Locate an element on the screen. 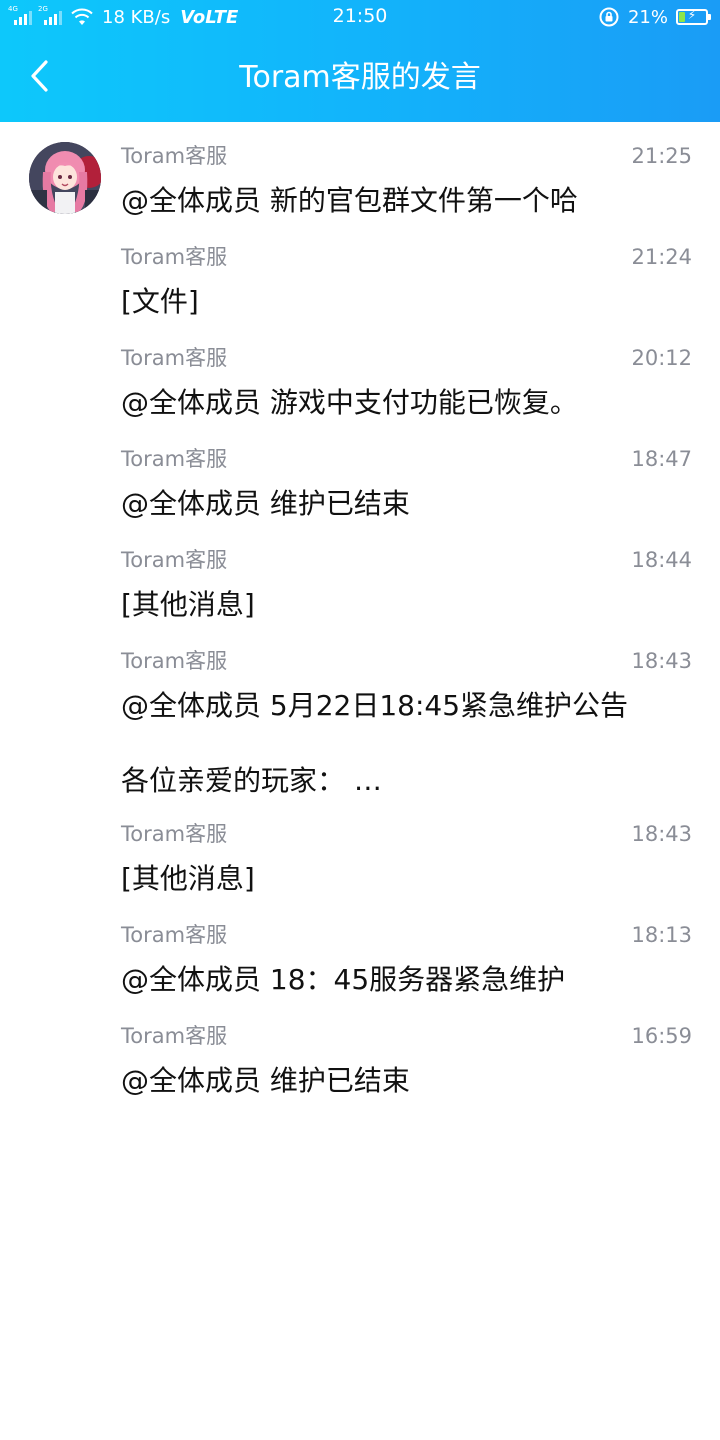 The height and width of the screenshot is (1440, 720). avatar is located at coordinates (65, 178).